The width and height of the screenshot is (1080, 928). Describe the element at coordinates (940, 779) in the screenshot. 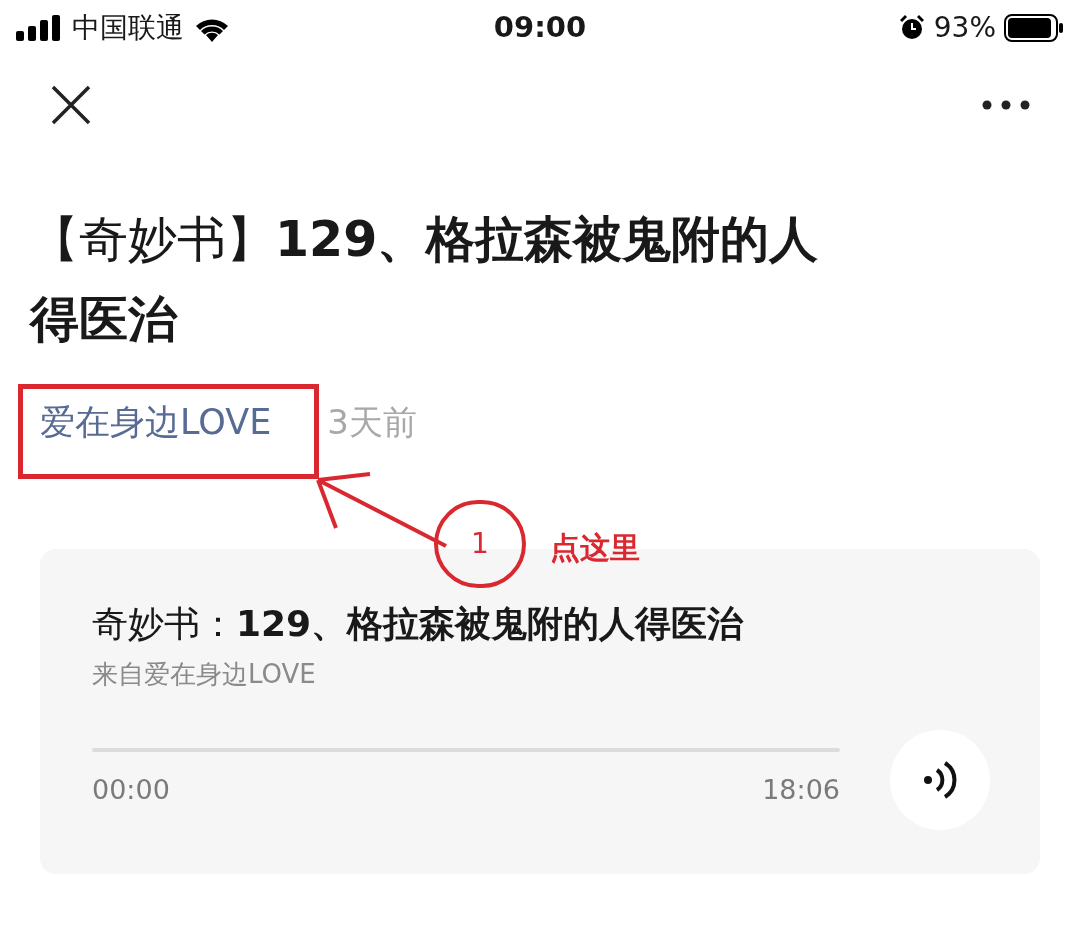

I see `sound-wave-icon` at that location.